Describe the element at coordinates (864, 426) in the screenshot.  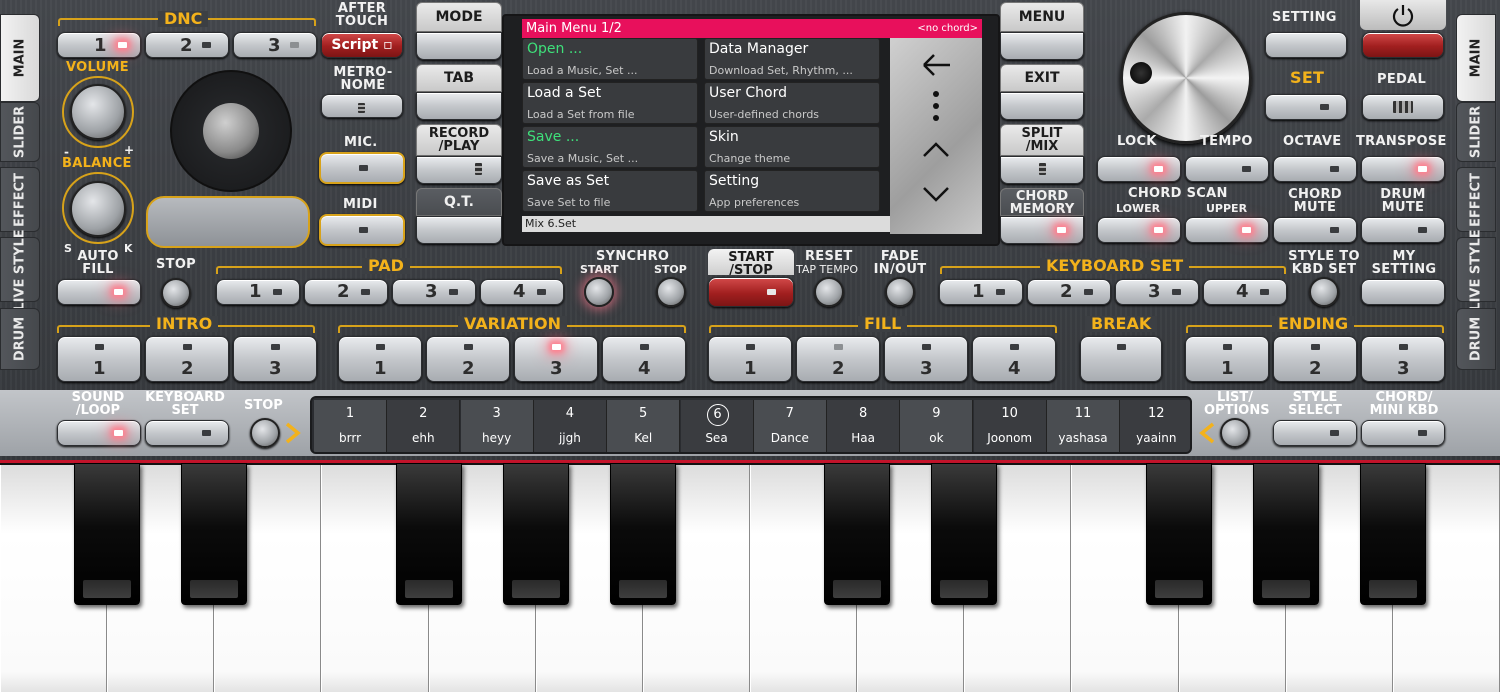
I see `style-slot-8: 8 Haa` at that location.